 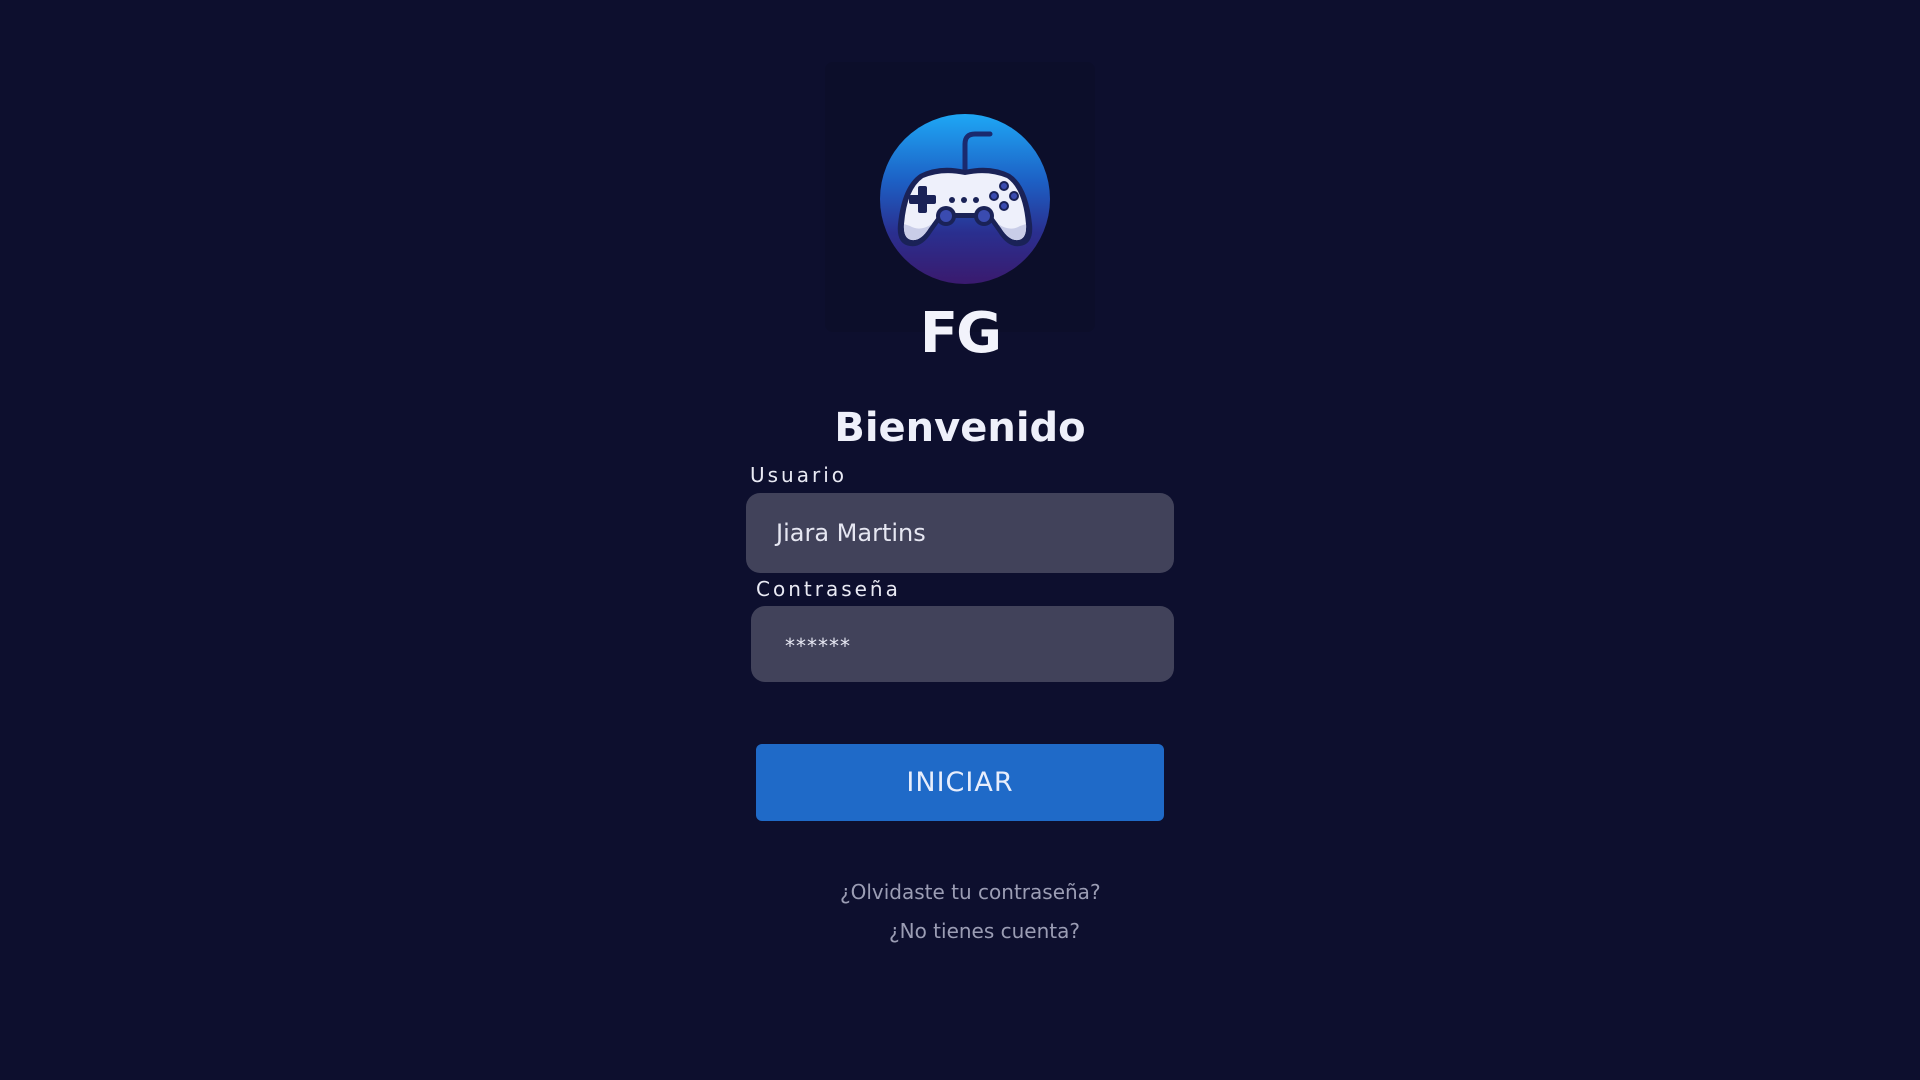 I want to click on forgot-password-link: ¿Olvidaste tu contraseña?, so click(x=970, y=892).